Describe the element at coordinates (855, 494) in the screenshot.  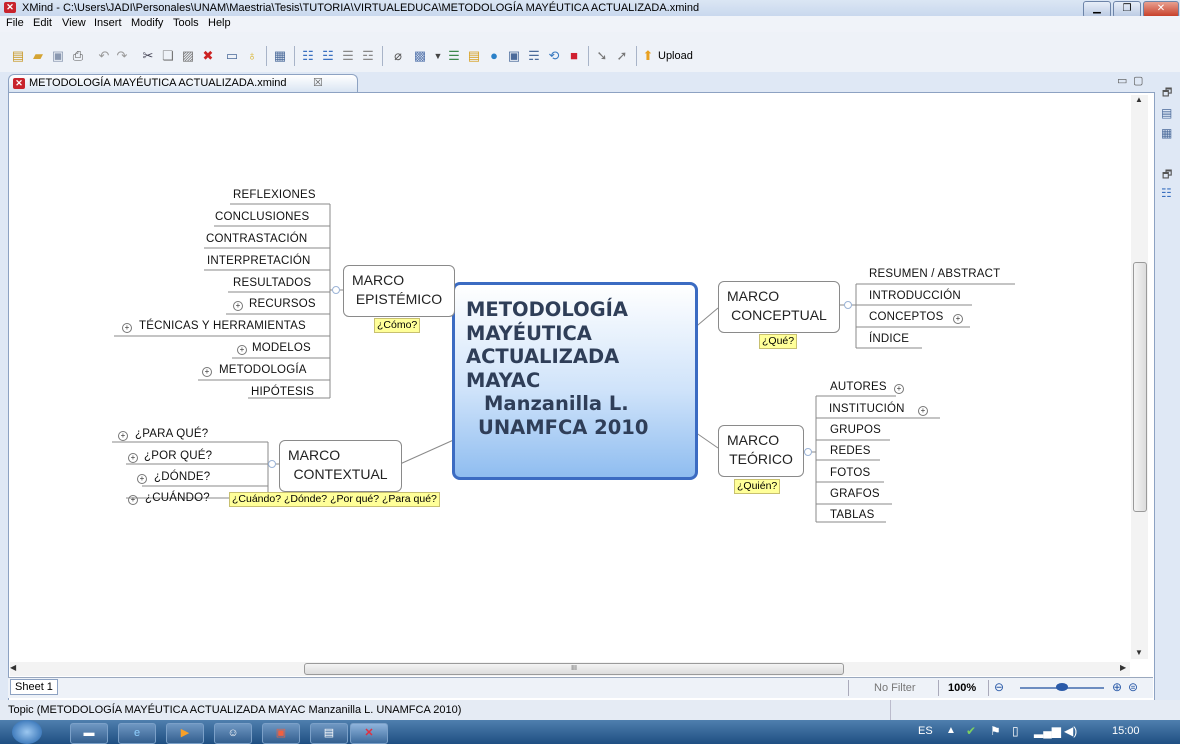
I see `subtopic-grafos: GRAFOS` at that location.